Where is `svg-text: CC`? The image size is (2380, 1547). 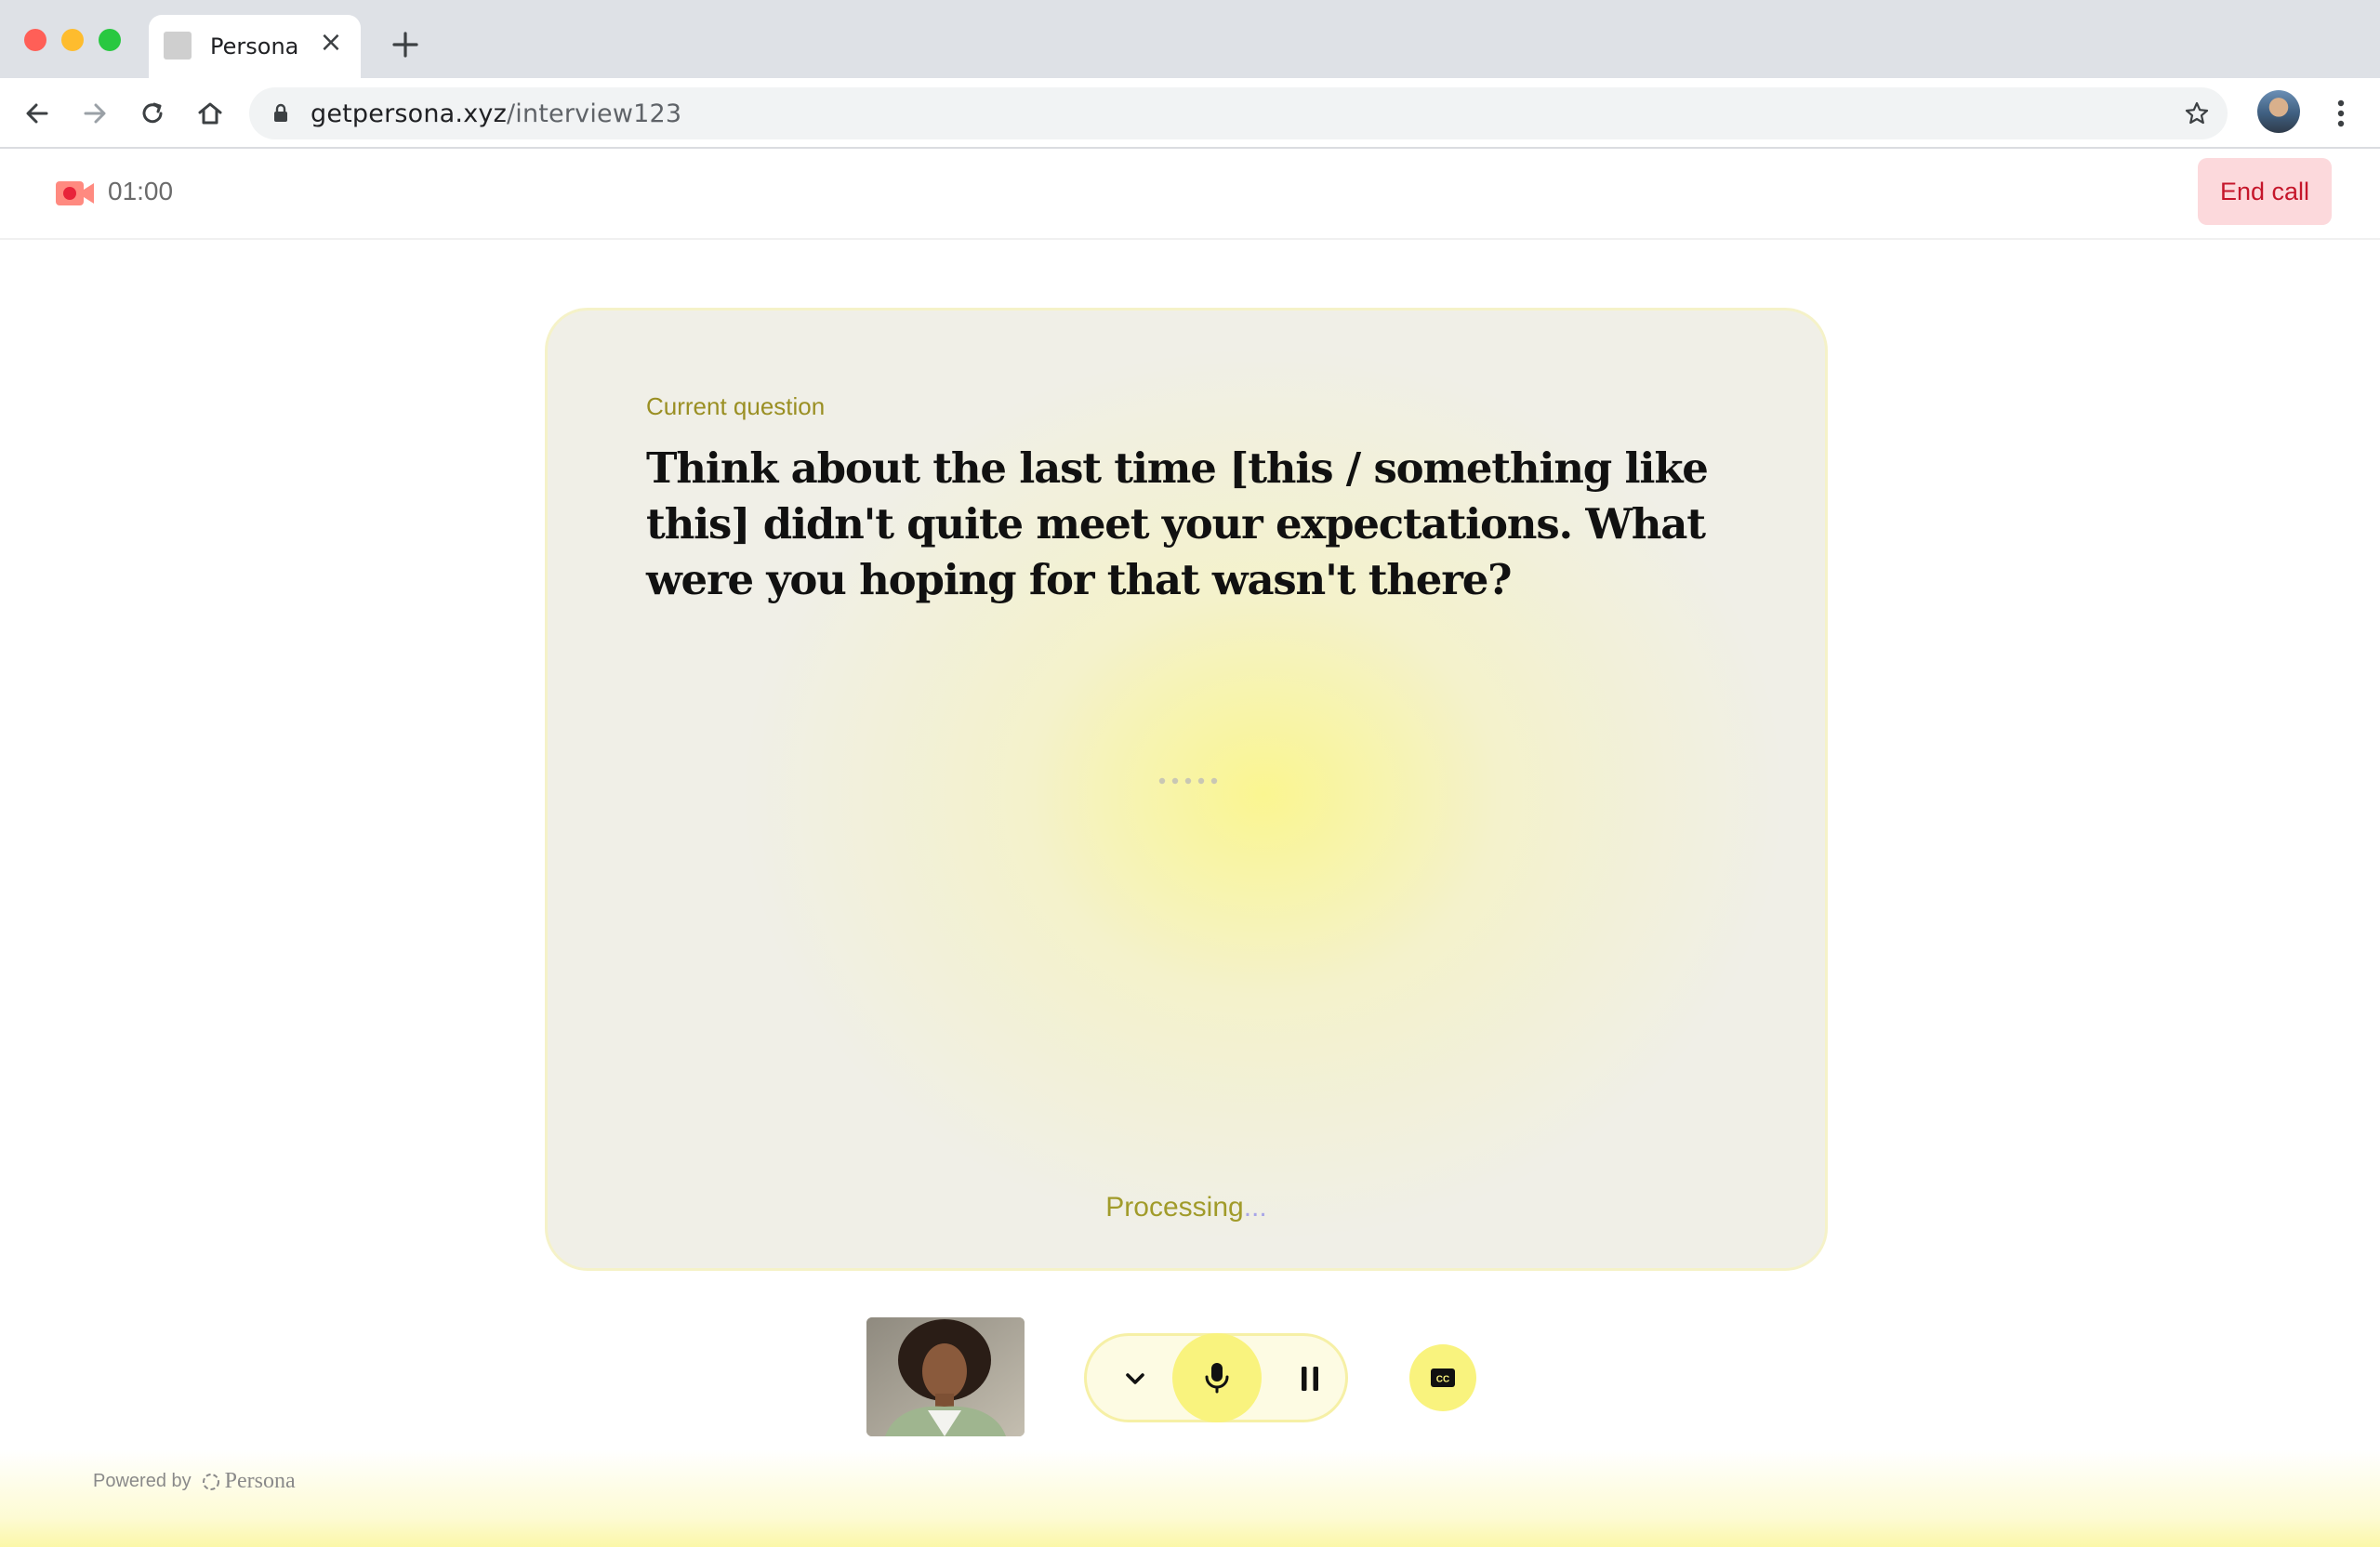 svg-text: CC is located at coordinates (1442, 1380).